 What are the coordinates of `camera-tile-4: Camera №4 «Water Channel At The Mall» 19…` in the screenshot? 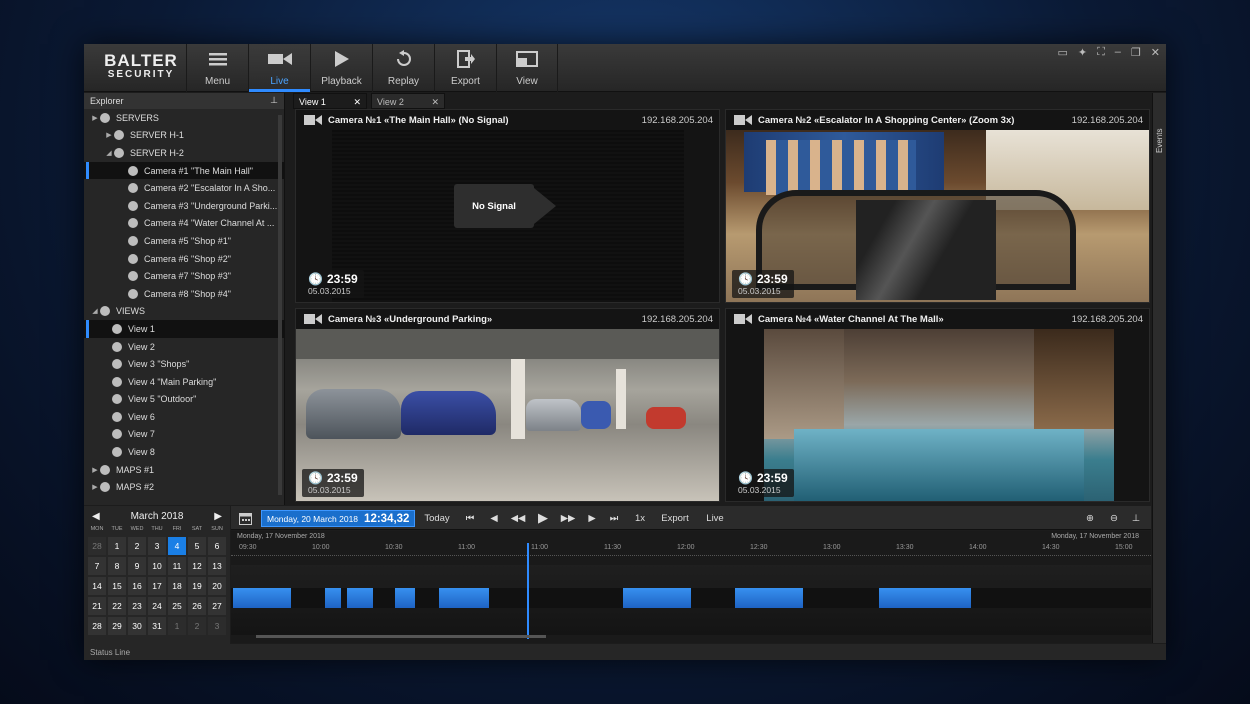 It's located at (937, 405).